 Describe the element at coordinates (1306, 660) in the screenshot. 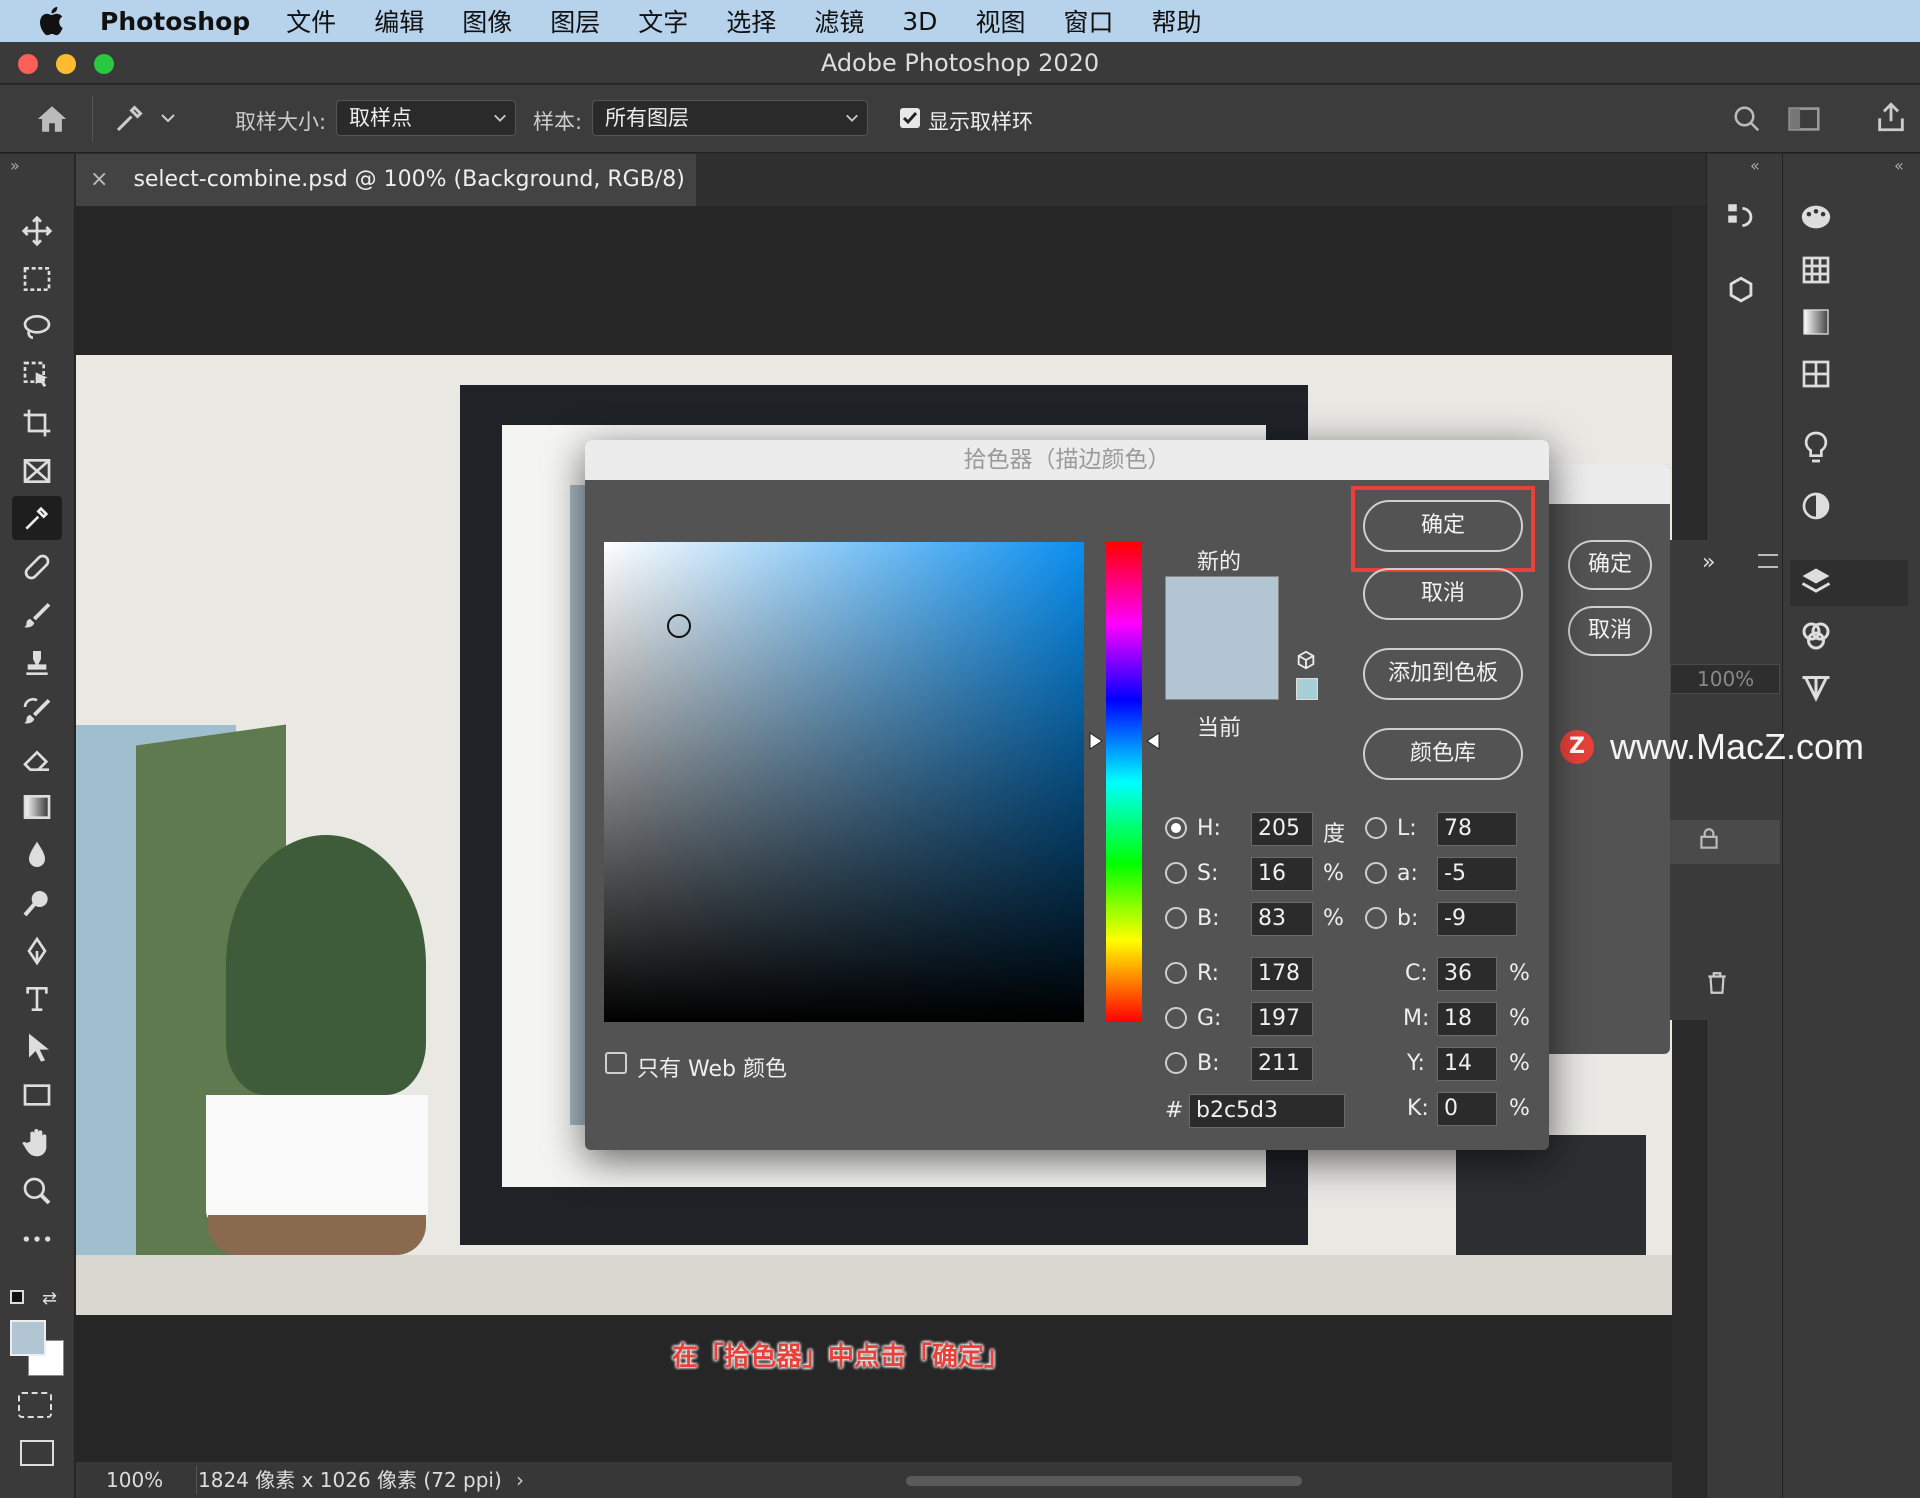

I see `gamut-cube-icon` at that location.